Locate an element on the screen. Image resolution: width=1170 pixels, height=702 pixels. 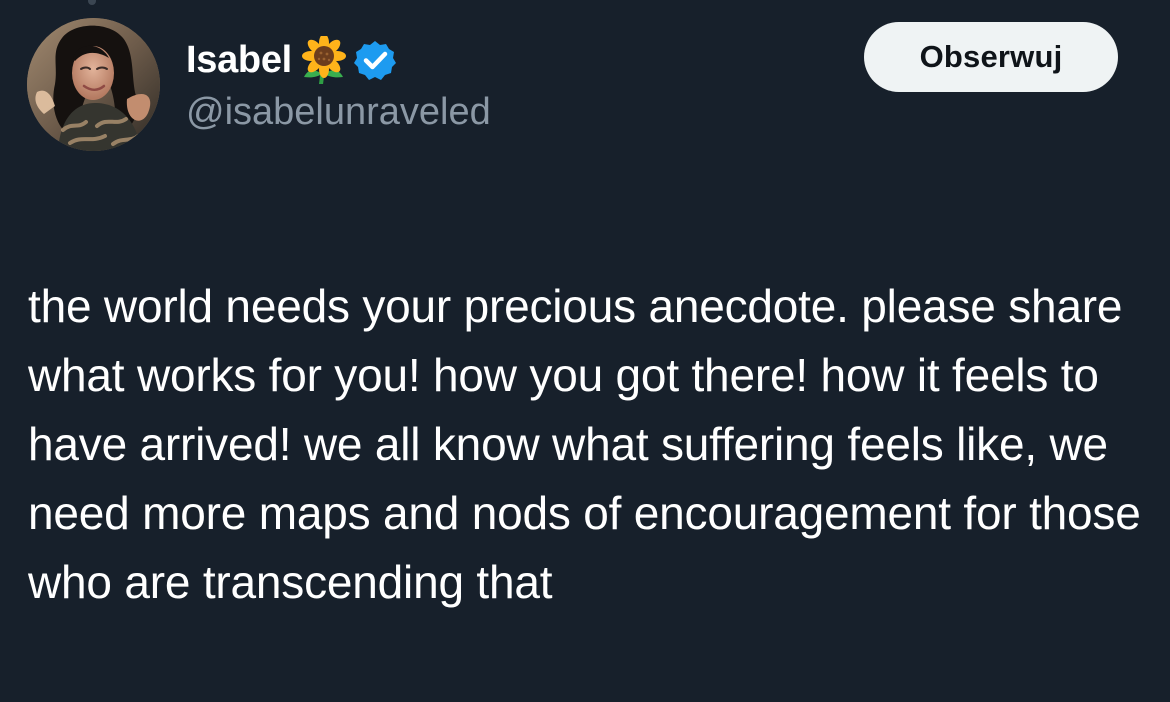
verified-check-svg is located at coordinates (374, 60).